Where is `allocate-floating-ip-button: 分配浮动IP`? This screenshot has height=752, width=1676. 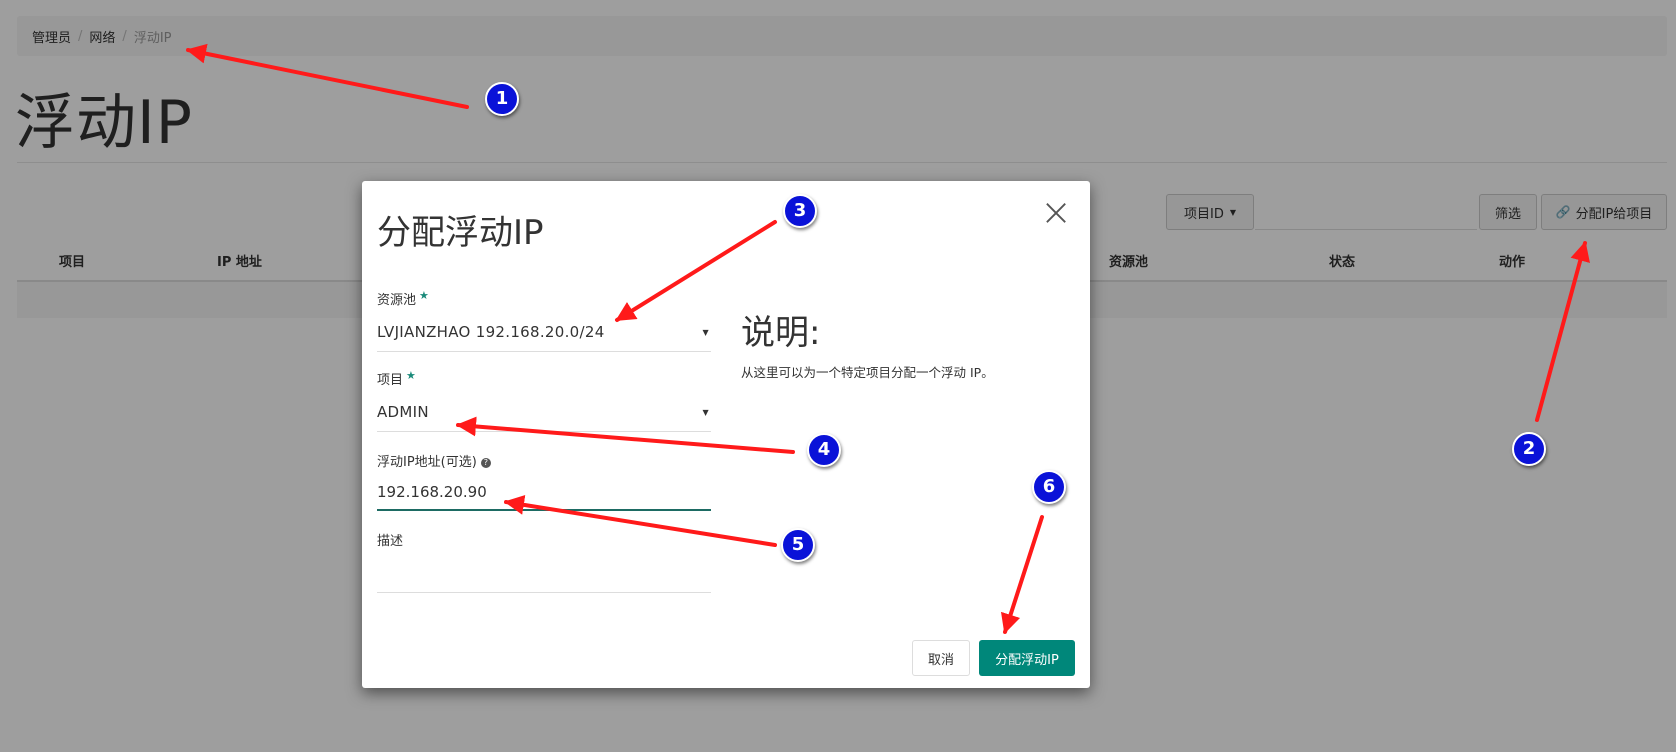 allocate-floating-ip-button: 分配浮动IP is located at coordinates (1027, 658).